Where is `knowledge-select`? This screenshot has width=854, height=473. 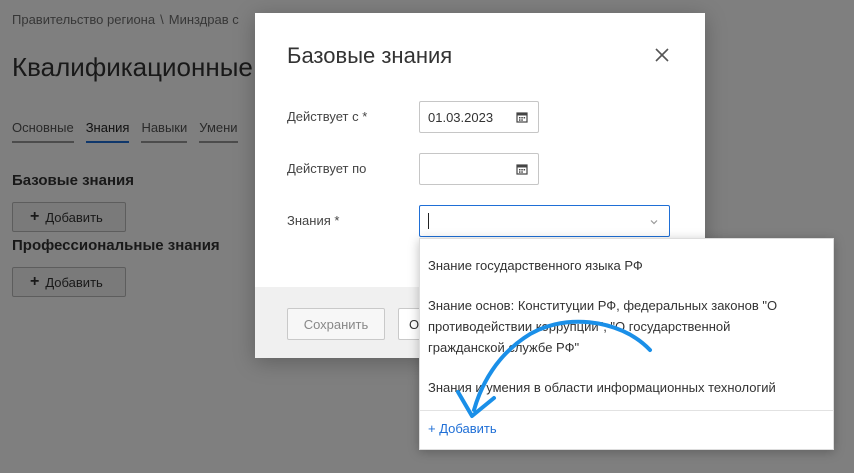 knowledge-select is located at coordinates (544, 221).